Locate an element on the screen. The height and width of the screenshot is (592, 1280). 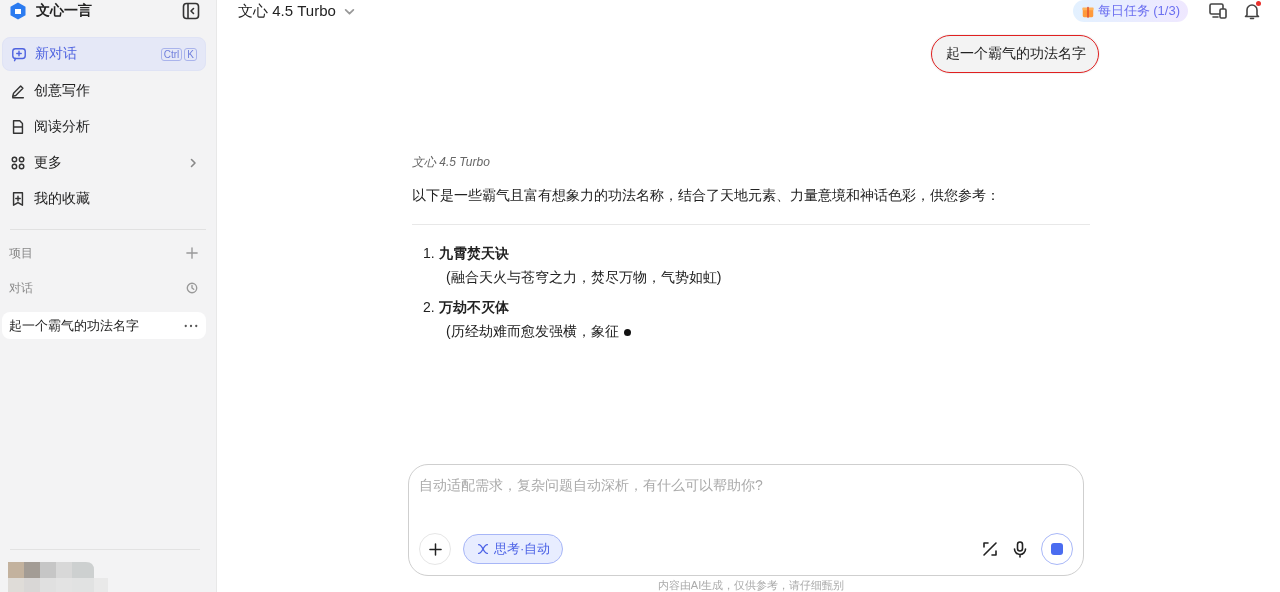
grid-icon is located at coordinates (18, 163).